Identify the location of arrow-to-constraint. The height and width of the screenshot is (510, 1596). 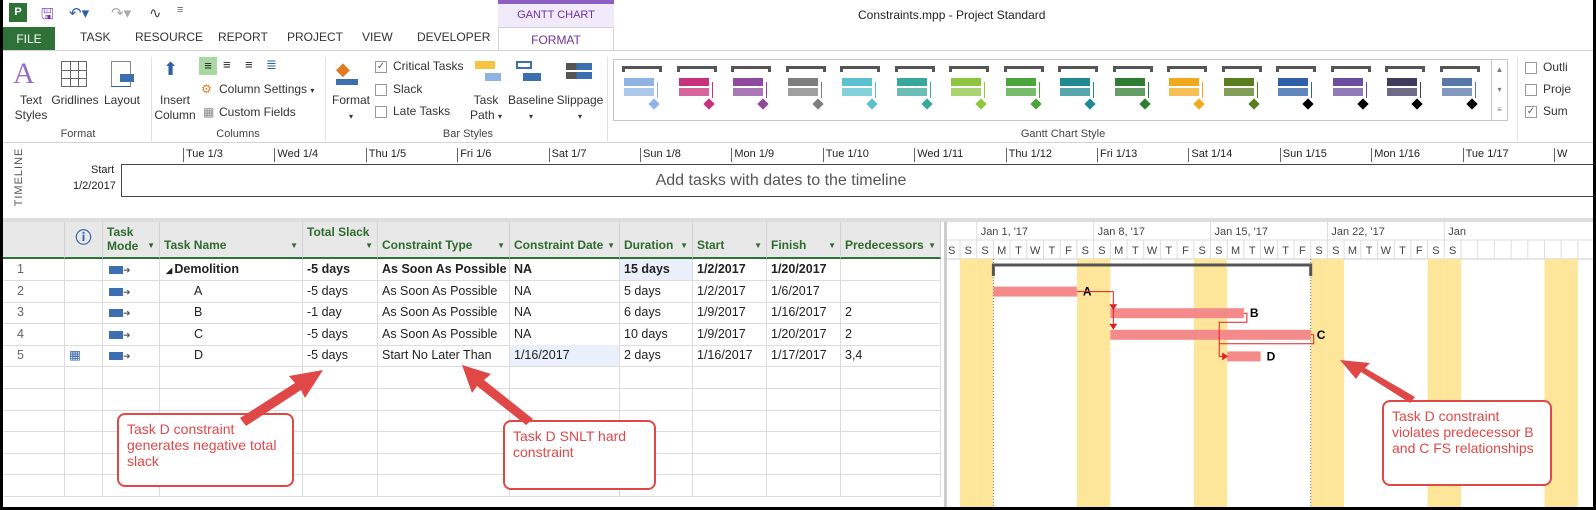
(497, 395).